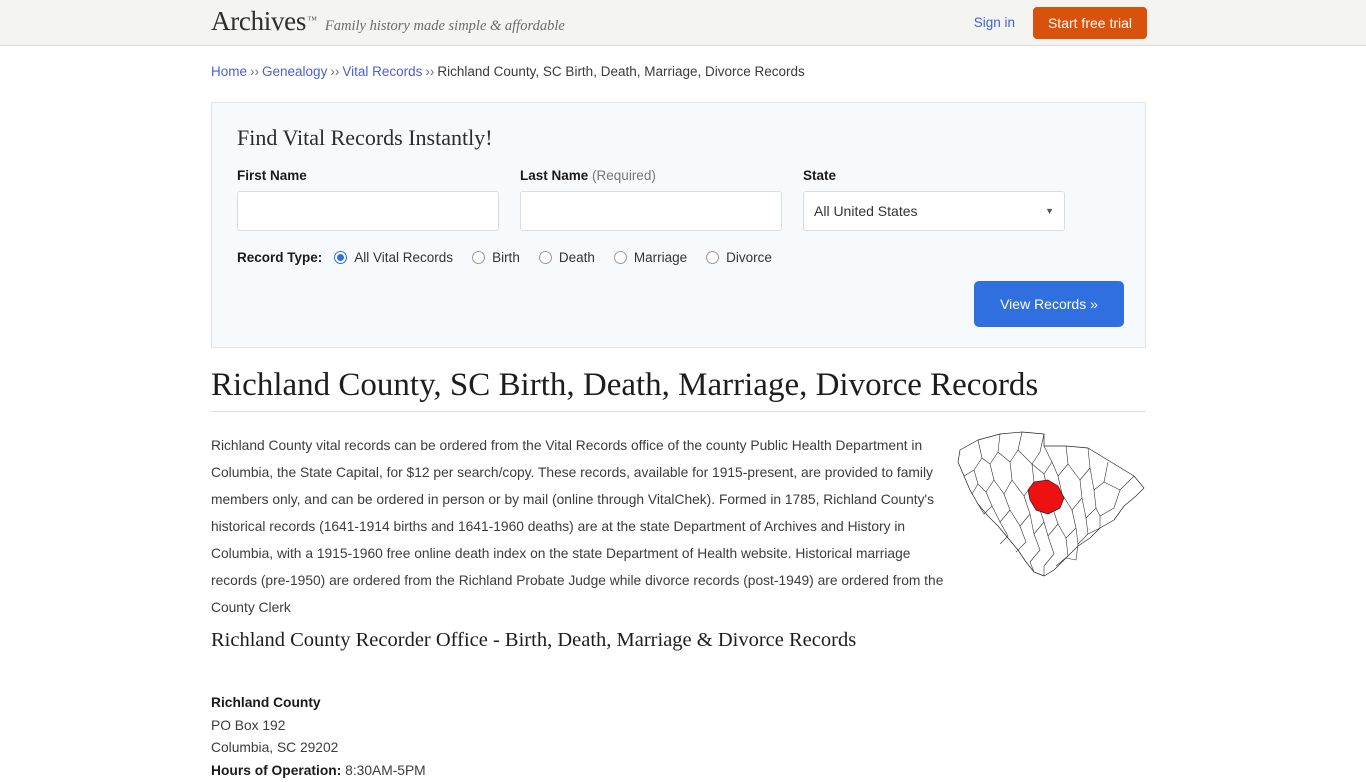 This screenshot has width=1366, height=782. I want to click on header-actions: Sign in Start free trial, so click(1060, 22).